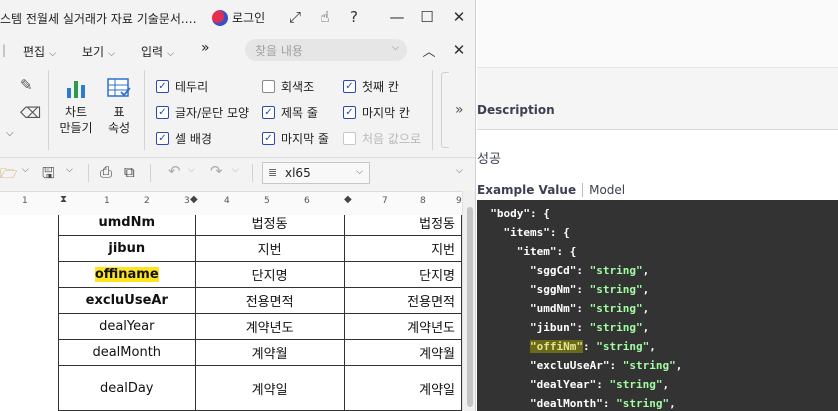  Describe the element at coordinates (402, 388) in the screenshot. I see `description-cell: 계약일` at that location.